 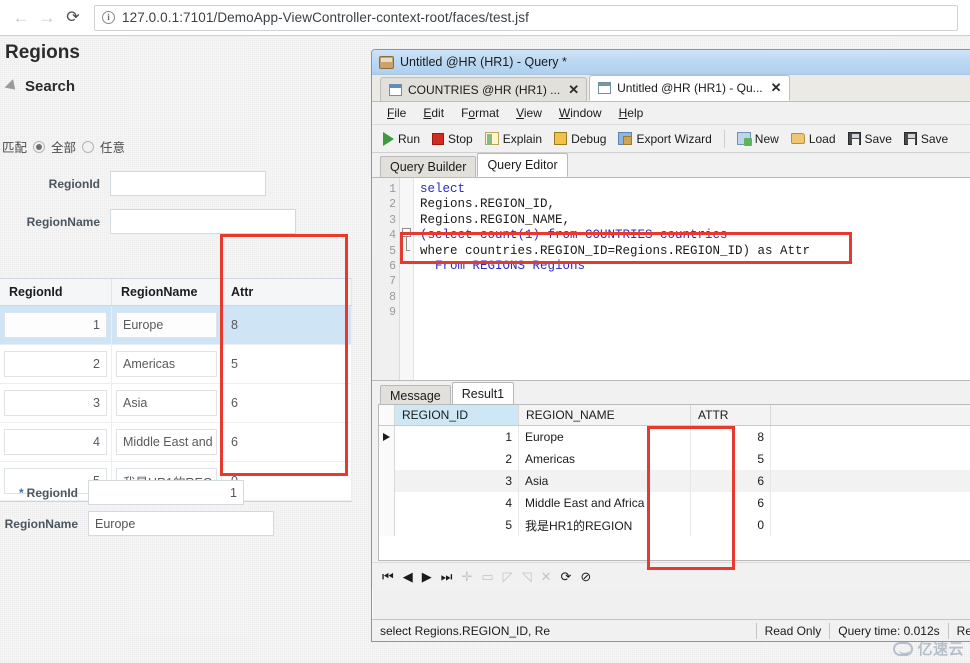 What do you see at coordinates (674, 437) in the screenshot?
I see `result-row: 1 Europe 8` at bounding box center [674, 437].